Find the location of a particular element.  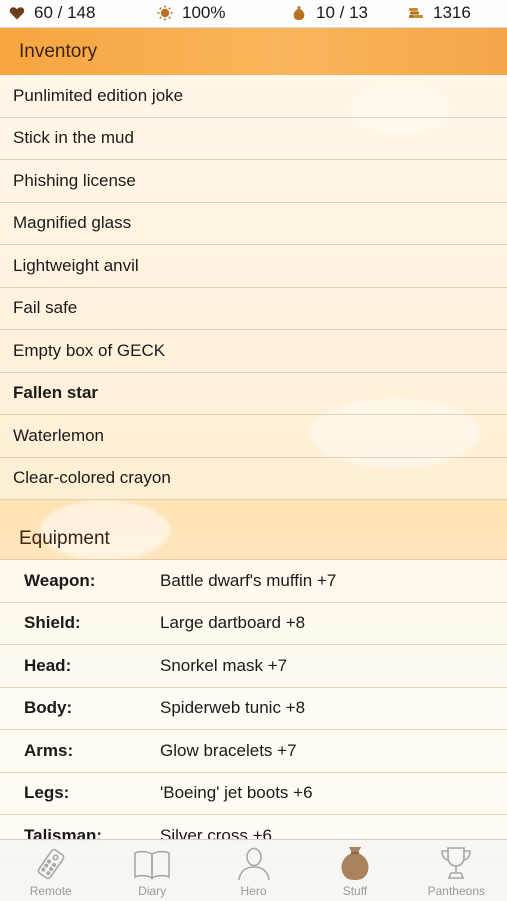

inventory-header: Inventory is located at coordinates (253, 51).